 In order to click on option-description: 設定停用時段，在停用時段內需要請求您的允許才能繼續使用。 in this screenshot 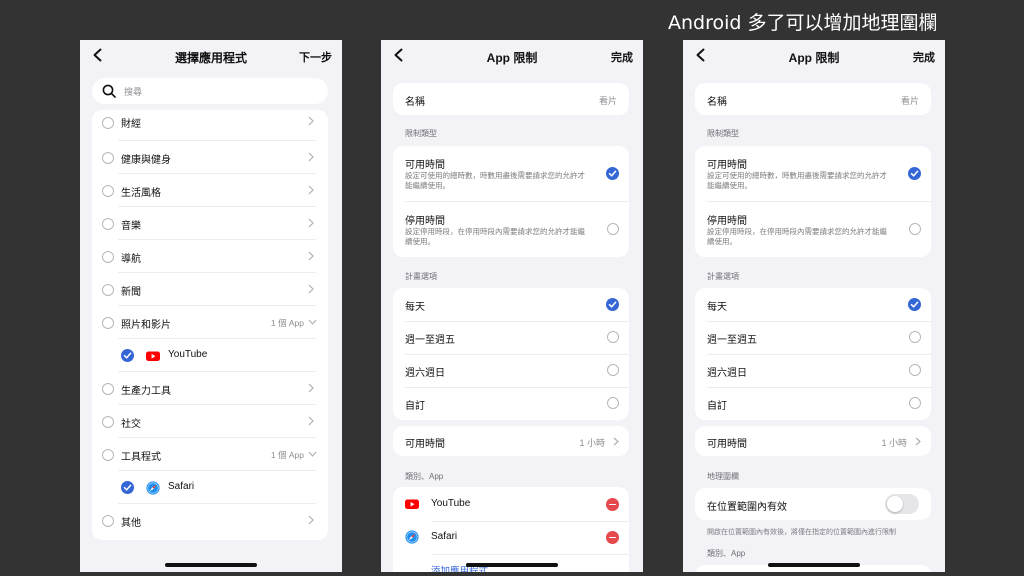, I will do `click(797, 236)`.